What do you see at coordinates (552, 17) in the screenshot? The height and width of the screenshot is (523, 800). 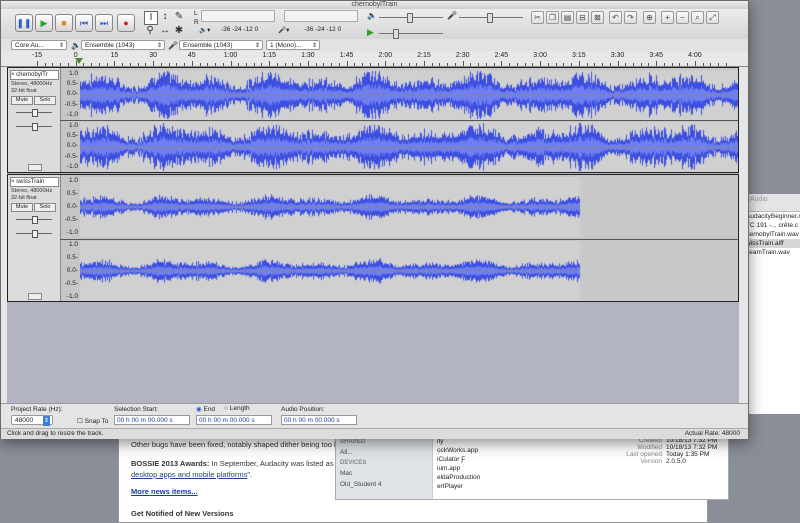 I see `copy-icon: ❐` at bounding box center [552, 17].